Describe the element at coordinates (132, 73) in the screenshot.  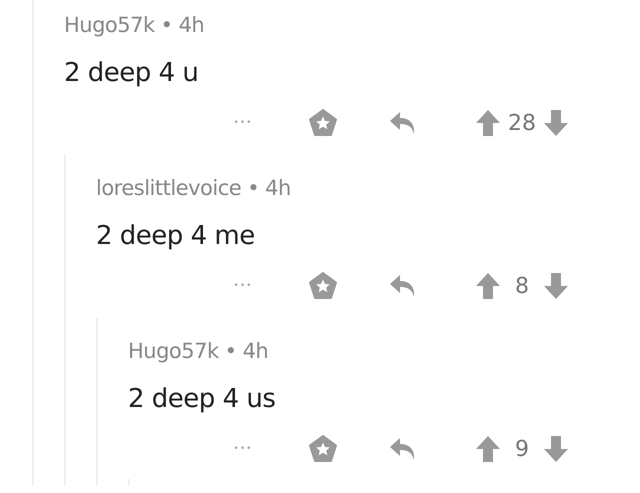
I see `comment-body: 2 deep 4 u` at that location.